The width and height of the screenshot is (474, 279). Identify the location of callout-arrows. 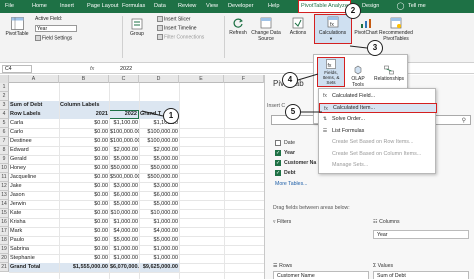
(254, 81).